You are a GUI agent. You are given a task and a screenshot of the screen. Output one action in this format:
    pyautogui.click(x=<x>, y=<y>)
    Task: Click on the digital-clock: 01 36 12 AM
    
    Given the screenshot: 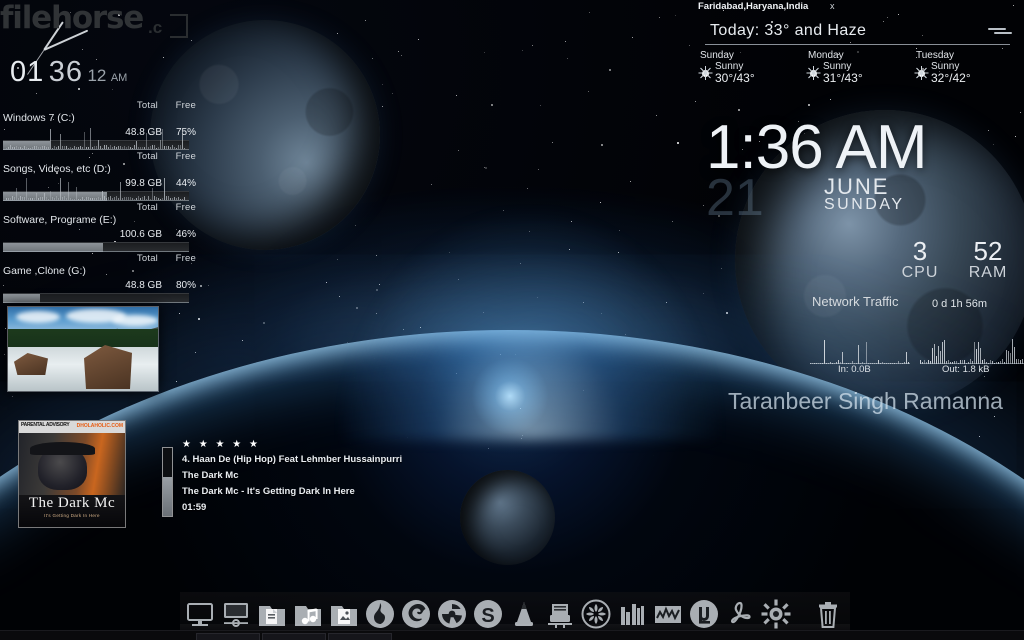 What is the action you would take?
    pyautogui.click(x=68, y=72)
    